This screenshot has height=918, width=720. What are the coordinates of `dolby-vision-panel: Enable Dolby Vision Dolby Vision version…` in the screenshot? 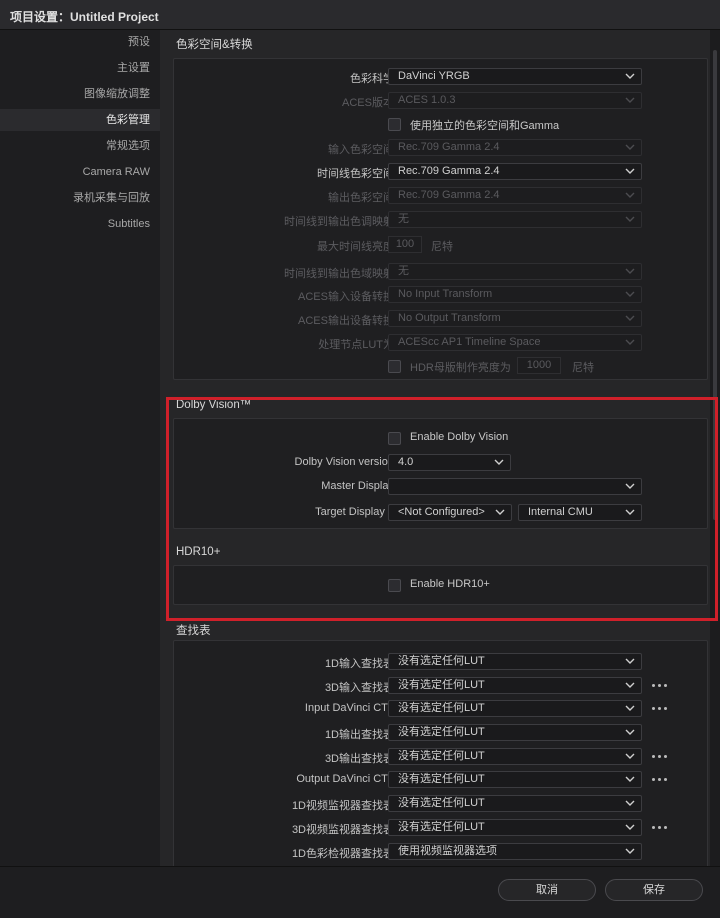 It's located at (440, 473).